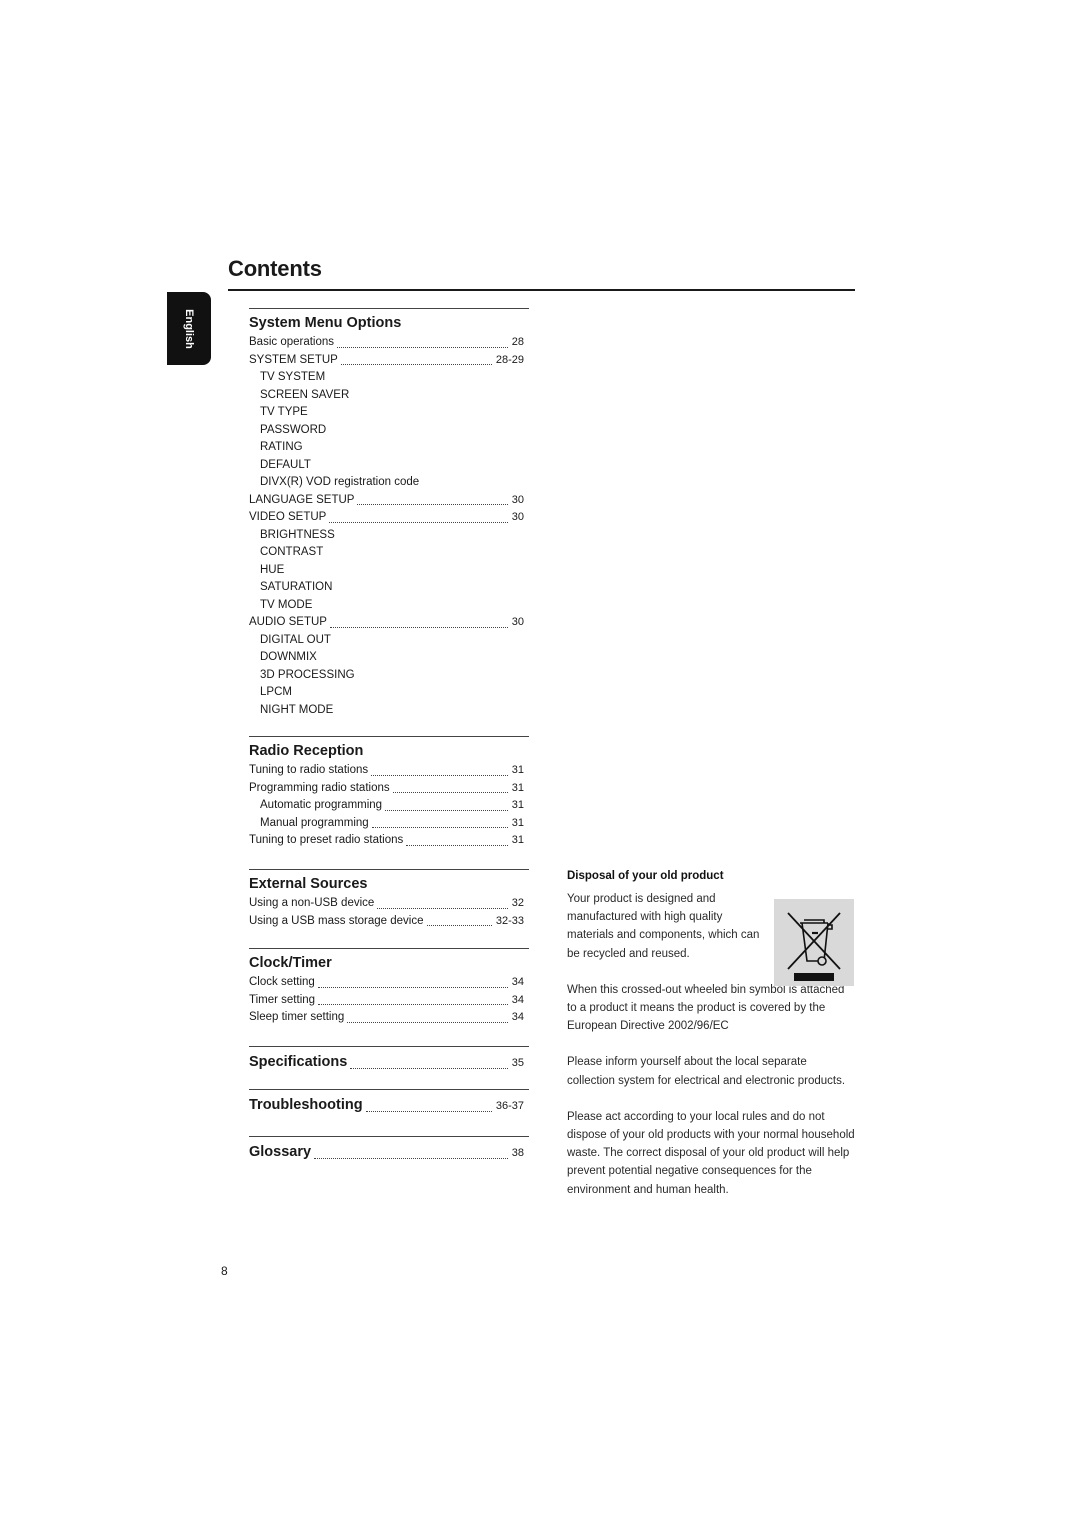  Describe the element at coordinates (389, 983) in the screenshot. I see `toc-entry: Clock setting 34` at that location.